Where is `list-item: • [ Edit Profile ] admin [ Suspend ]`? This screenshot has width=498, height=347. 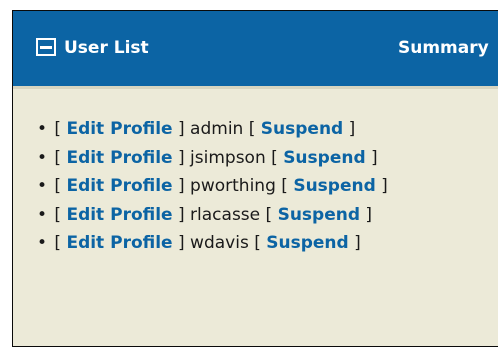 list-item: • [ Edit Profile ] admin [ Suspend ] is located at coordinates (196, 129).